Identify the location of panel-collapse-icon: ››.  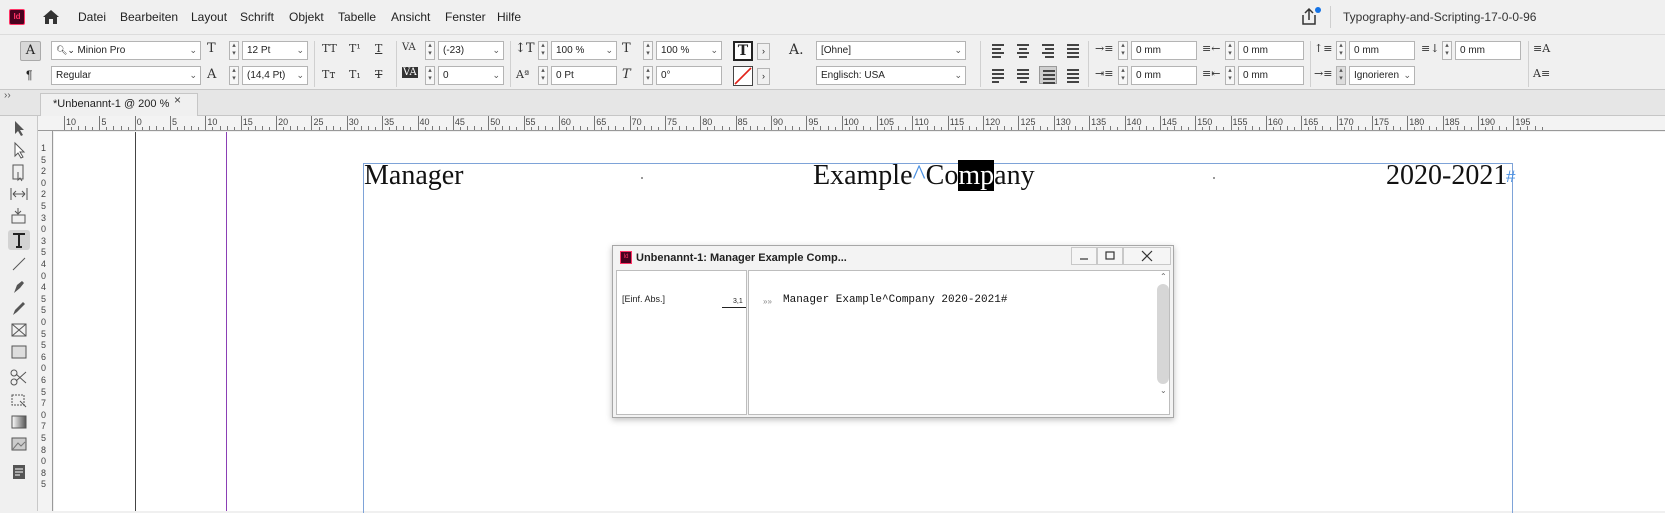
(7, 95).